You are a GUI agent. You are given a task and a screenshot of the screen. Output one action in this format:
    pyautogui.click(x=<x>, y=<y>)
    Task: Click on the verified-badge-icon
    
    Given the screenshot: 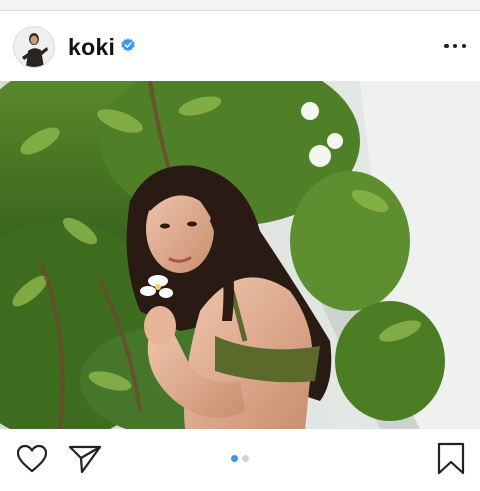 What is the action you would take?
    pyautogui.click(x=128, y=45)
    